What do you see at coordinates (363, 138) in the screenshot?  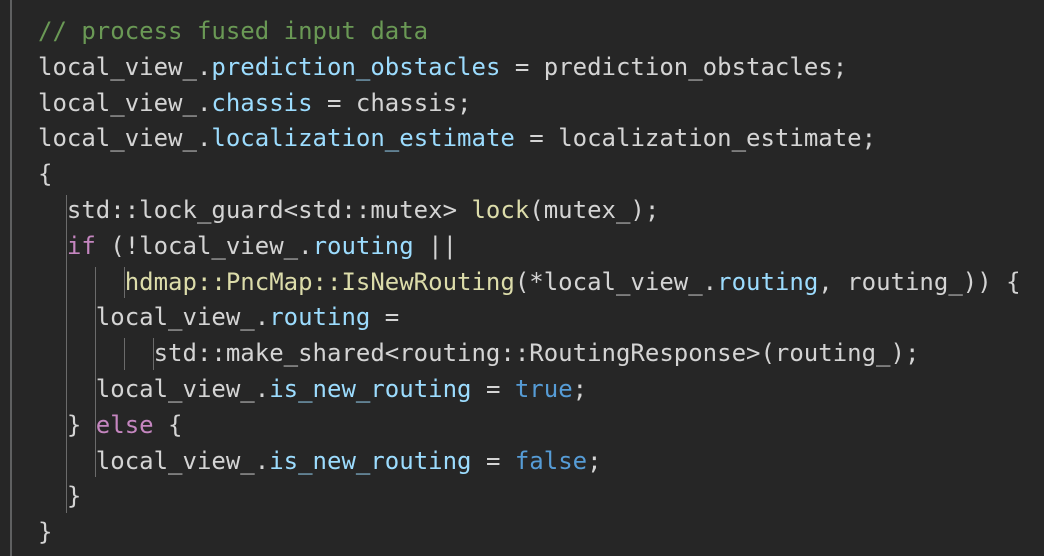 I see `code-token-property: localization_estimate` at bounding box center [363, 138].